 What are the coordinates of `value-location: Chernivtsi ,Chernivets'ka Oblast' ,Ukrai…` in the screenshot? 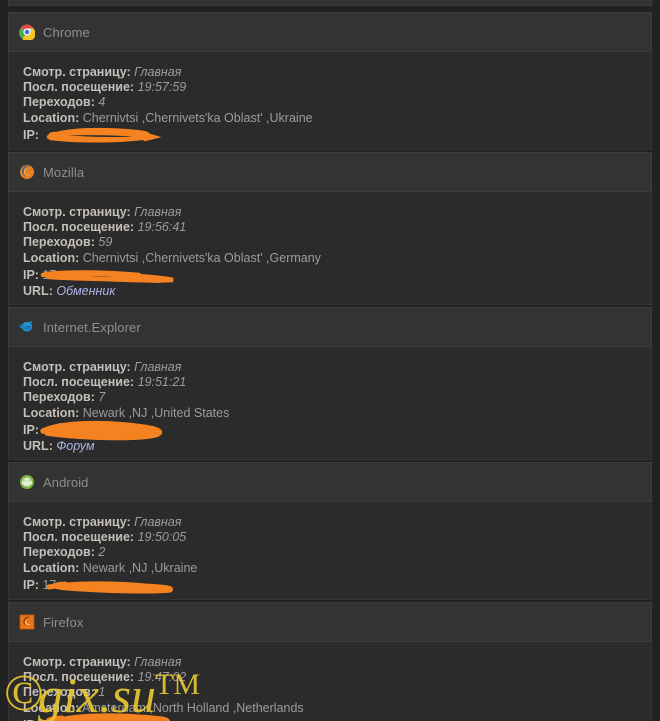 It's located at (197, 117).